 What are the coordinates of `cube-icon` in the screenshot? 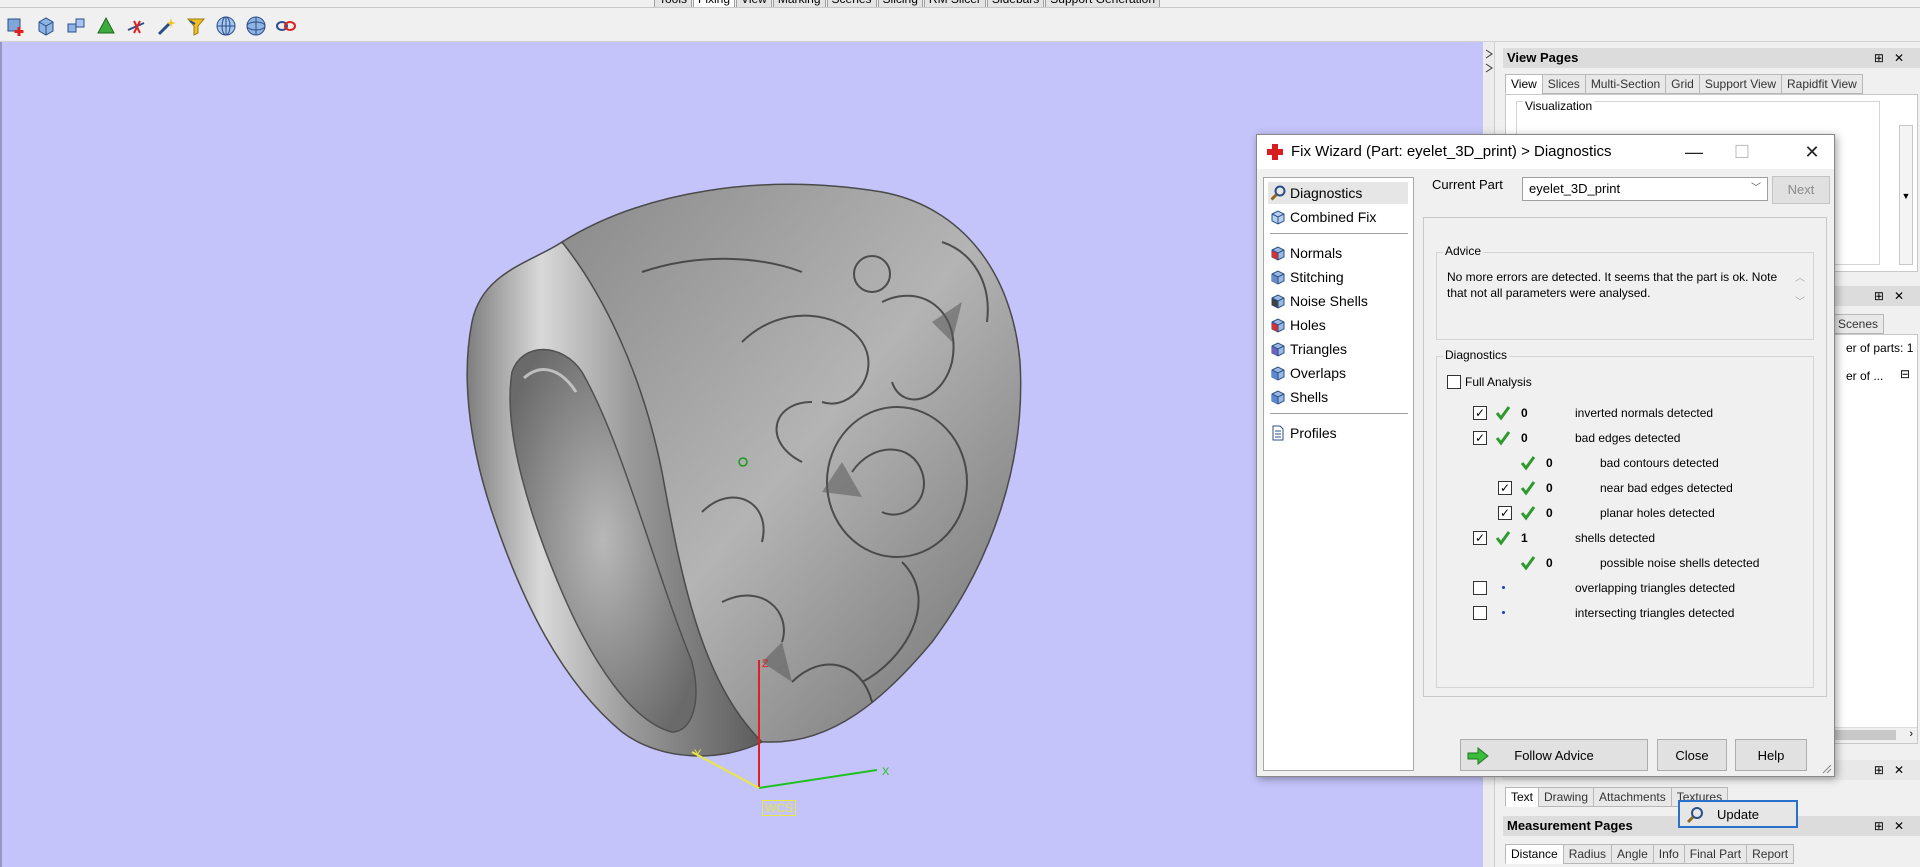 It's located at (46, 26).